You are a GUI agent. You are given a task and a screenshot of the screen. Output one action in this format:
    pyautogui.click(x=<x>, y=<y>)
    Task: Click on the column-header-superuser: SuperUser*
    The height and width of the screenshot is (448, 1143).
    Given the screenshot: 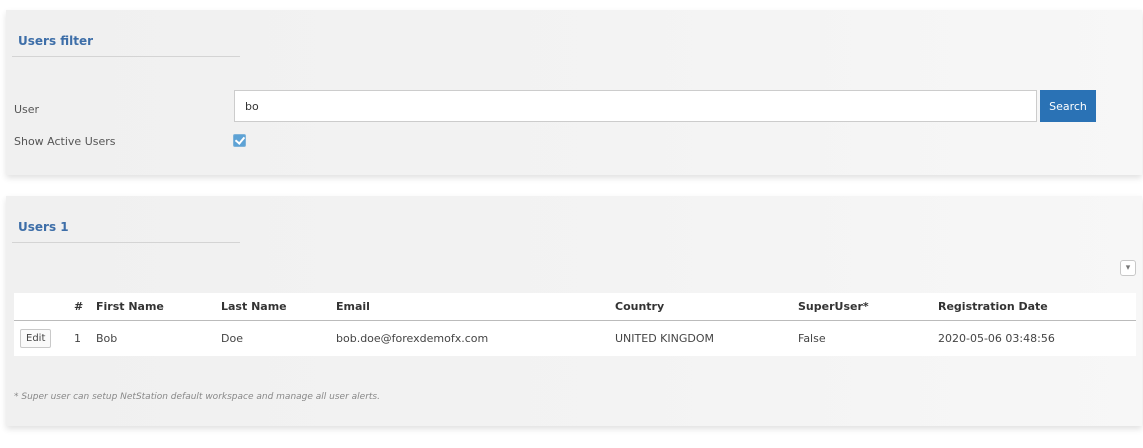 What is the action you would take?
    pyautogui.click(x=862, y=307)
    